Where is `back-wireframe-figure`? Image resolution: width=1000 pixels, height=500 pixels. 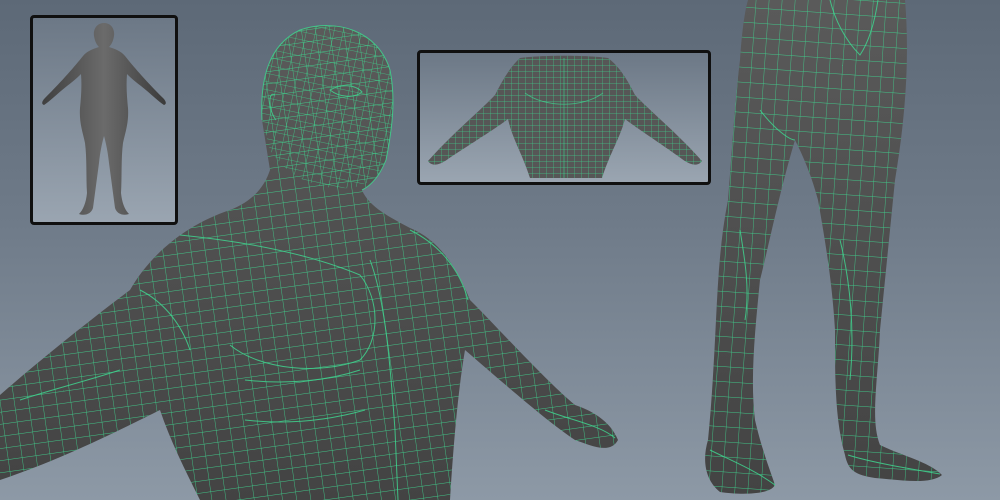 back-wireframe-figure is located at coordinates (565, 116).